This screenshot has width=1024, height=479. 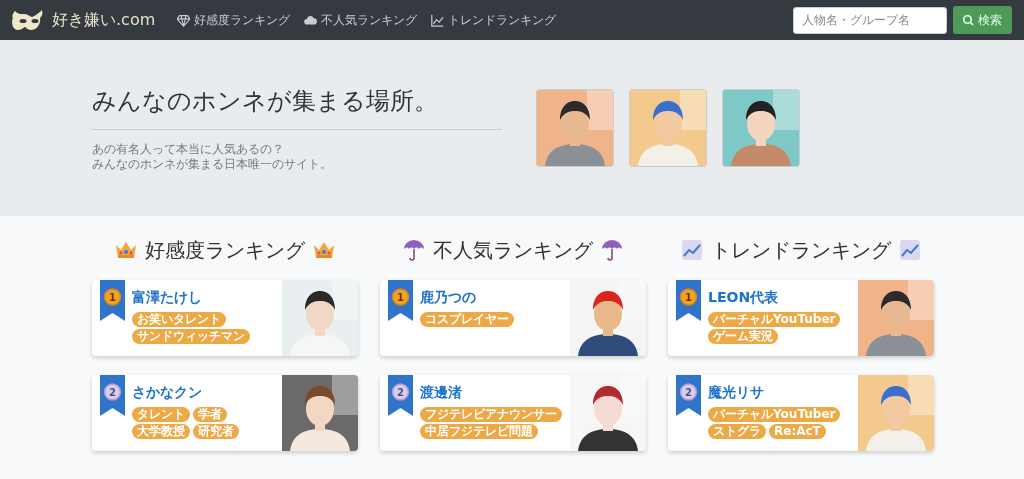 I want to click on line-chart-icon, so click(x=438, y=20).